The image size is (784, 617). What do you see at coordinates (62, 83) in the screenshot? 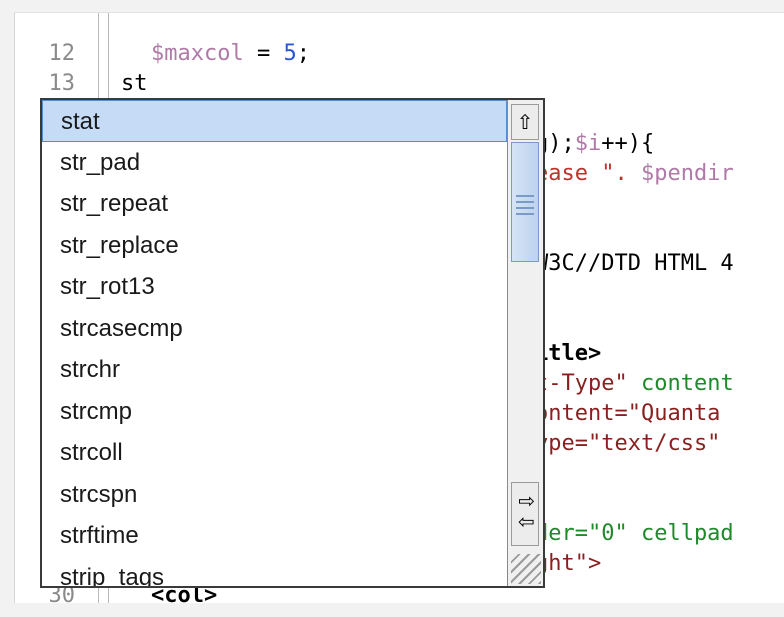
I see `line-number: 13` at bounding box center [62, 83].